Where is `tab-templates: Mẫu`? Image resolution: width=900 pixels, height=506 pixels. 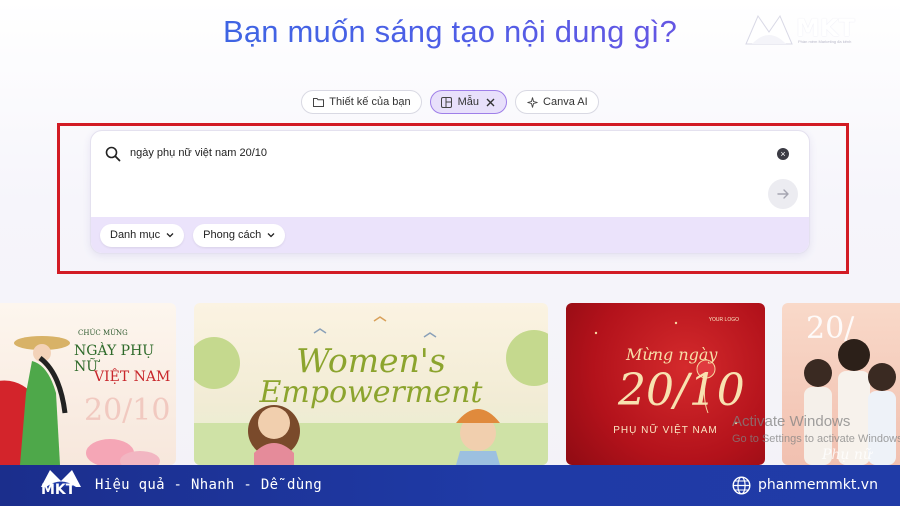
tab-templates: Mẫu is located at coordinates (468, 102).